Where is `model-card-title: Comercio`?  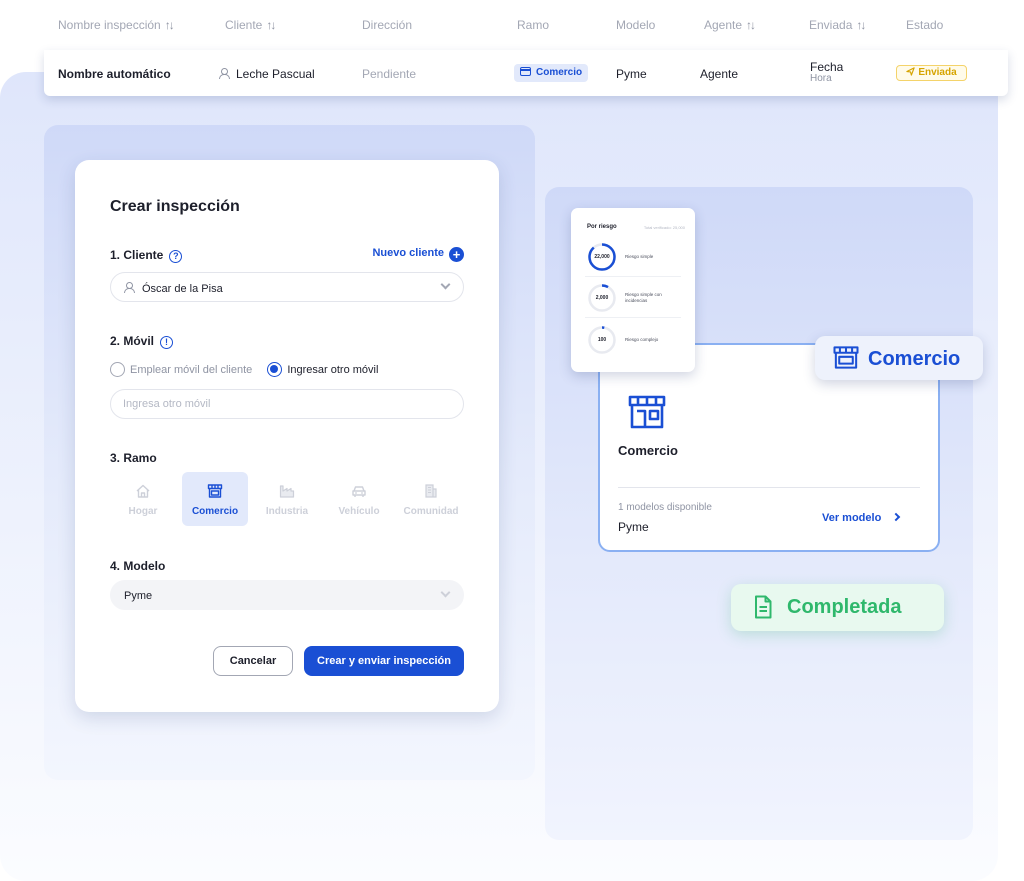
model-card-title: Comercio is located at coordinates (648, 450).